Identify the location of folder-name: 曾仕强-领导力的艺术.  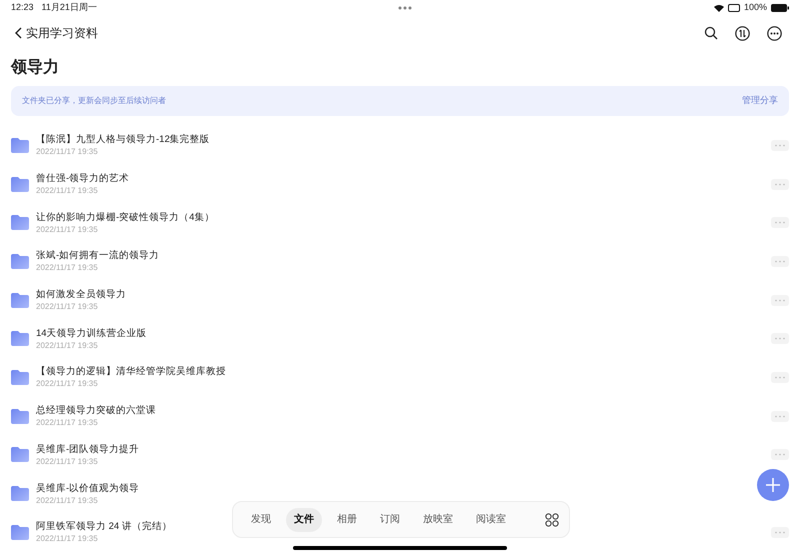
(83, 179).